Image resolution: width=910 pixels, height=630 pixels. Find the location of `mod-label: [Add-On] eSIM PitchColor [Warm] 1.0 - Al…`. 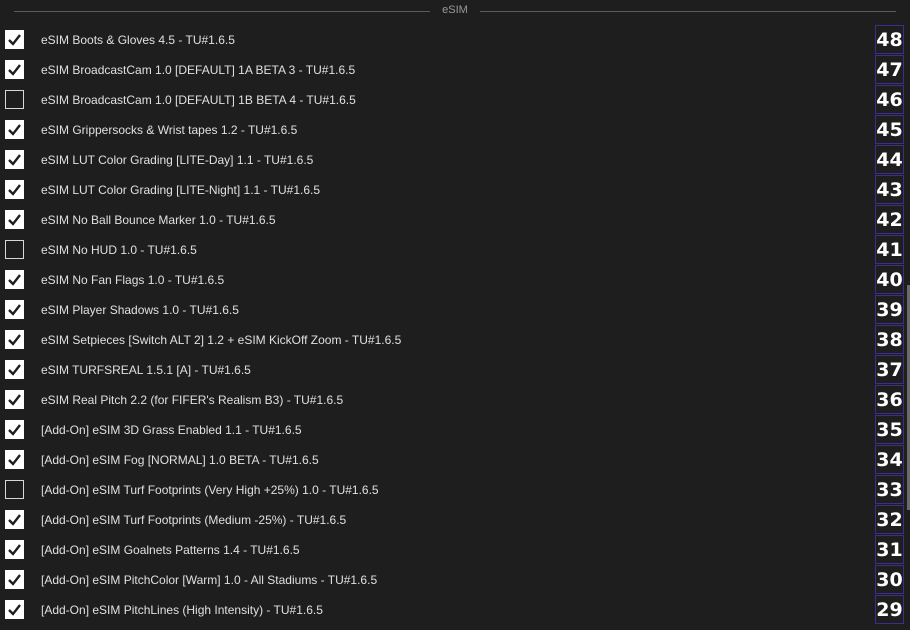

mod-label: [Add-On] eSIM PitchColor [Warm] 1.0 - Al… is located at coordinates (209, 580).